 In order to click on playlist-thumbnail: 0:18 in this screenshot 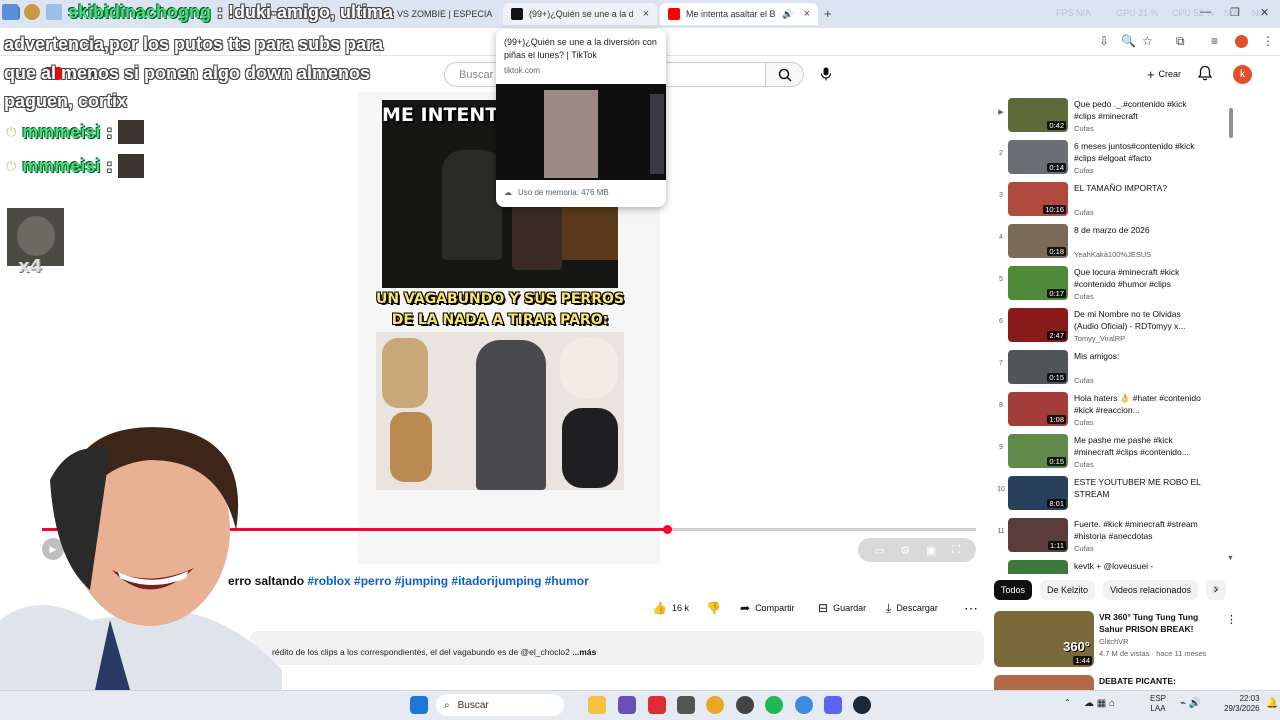, I will do `click(1038, 241)`.